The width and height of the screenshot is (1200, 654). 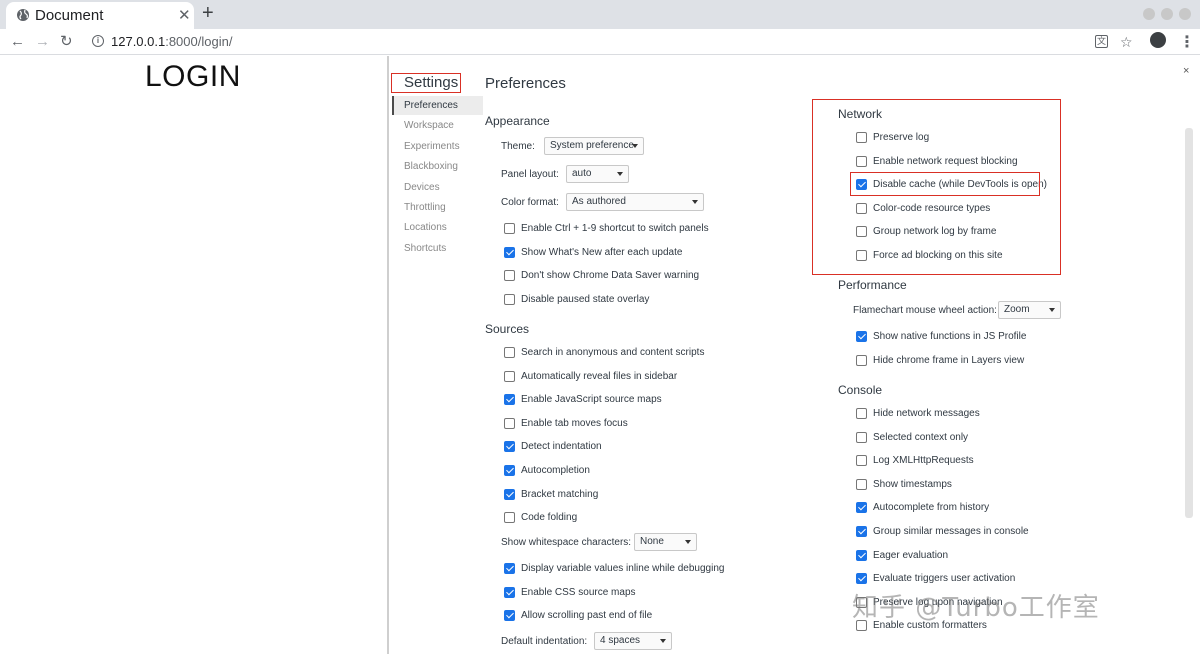 I want to click on checkbox-row: Allow scrolling past end of file, so click(x=578, y=615).